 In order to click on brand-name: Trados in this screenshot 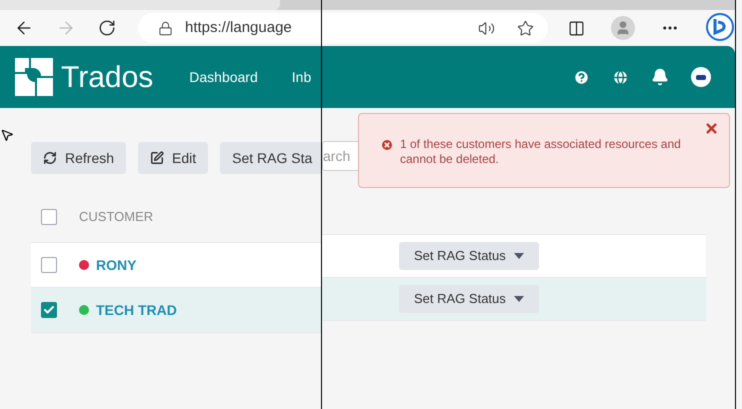, I will do `click(107, 78)`.